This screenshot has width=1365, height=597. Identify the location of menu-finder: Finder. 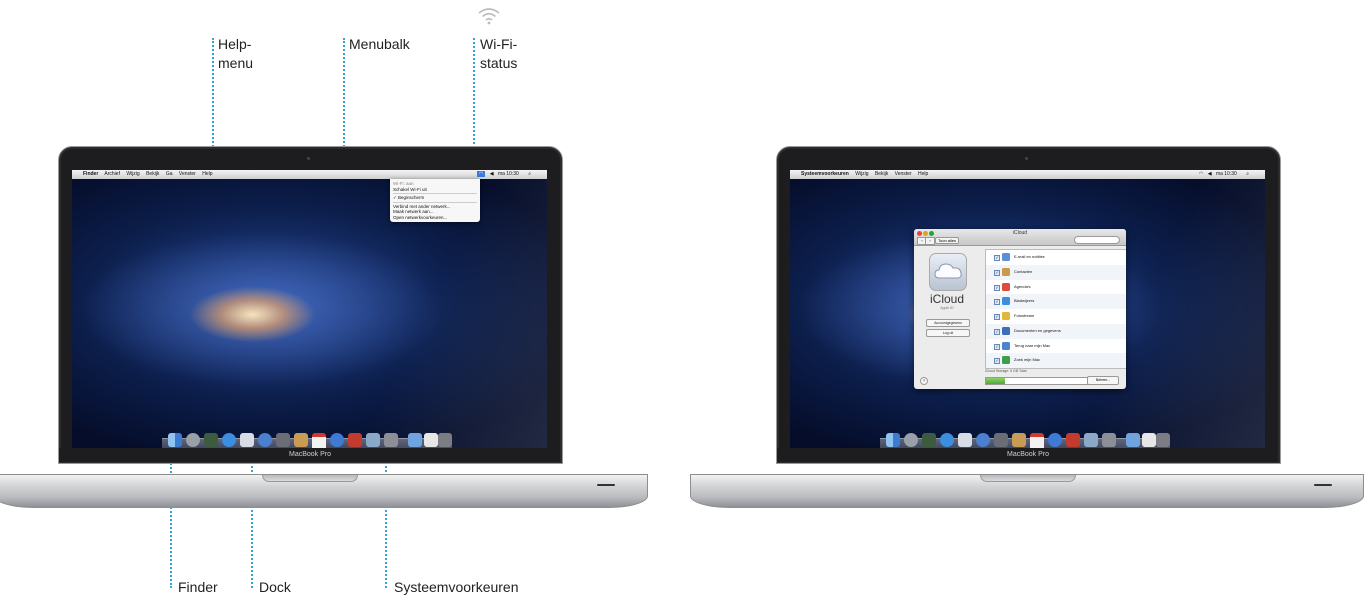
(90, 174).